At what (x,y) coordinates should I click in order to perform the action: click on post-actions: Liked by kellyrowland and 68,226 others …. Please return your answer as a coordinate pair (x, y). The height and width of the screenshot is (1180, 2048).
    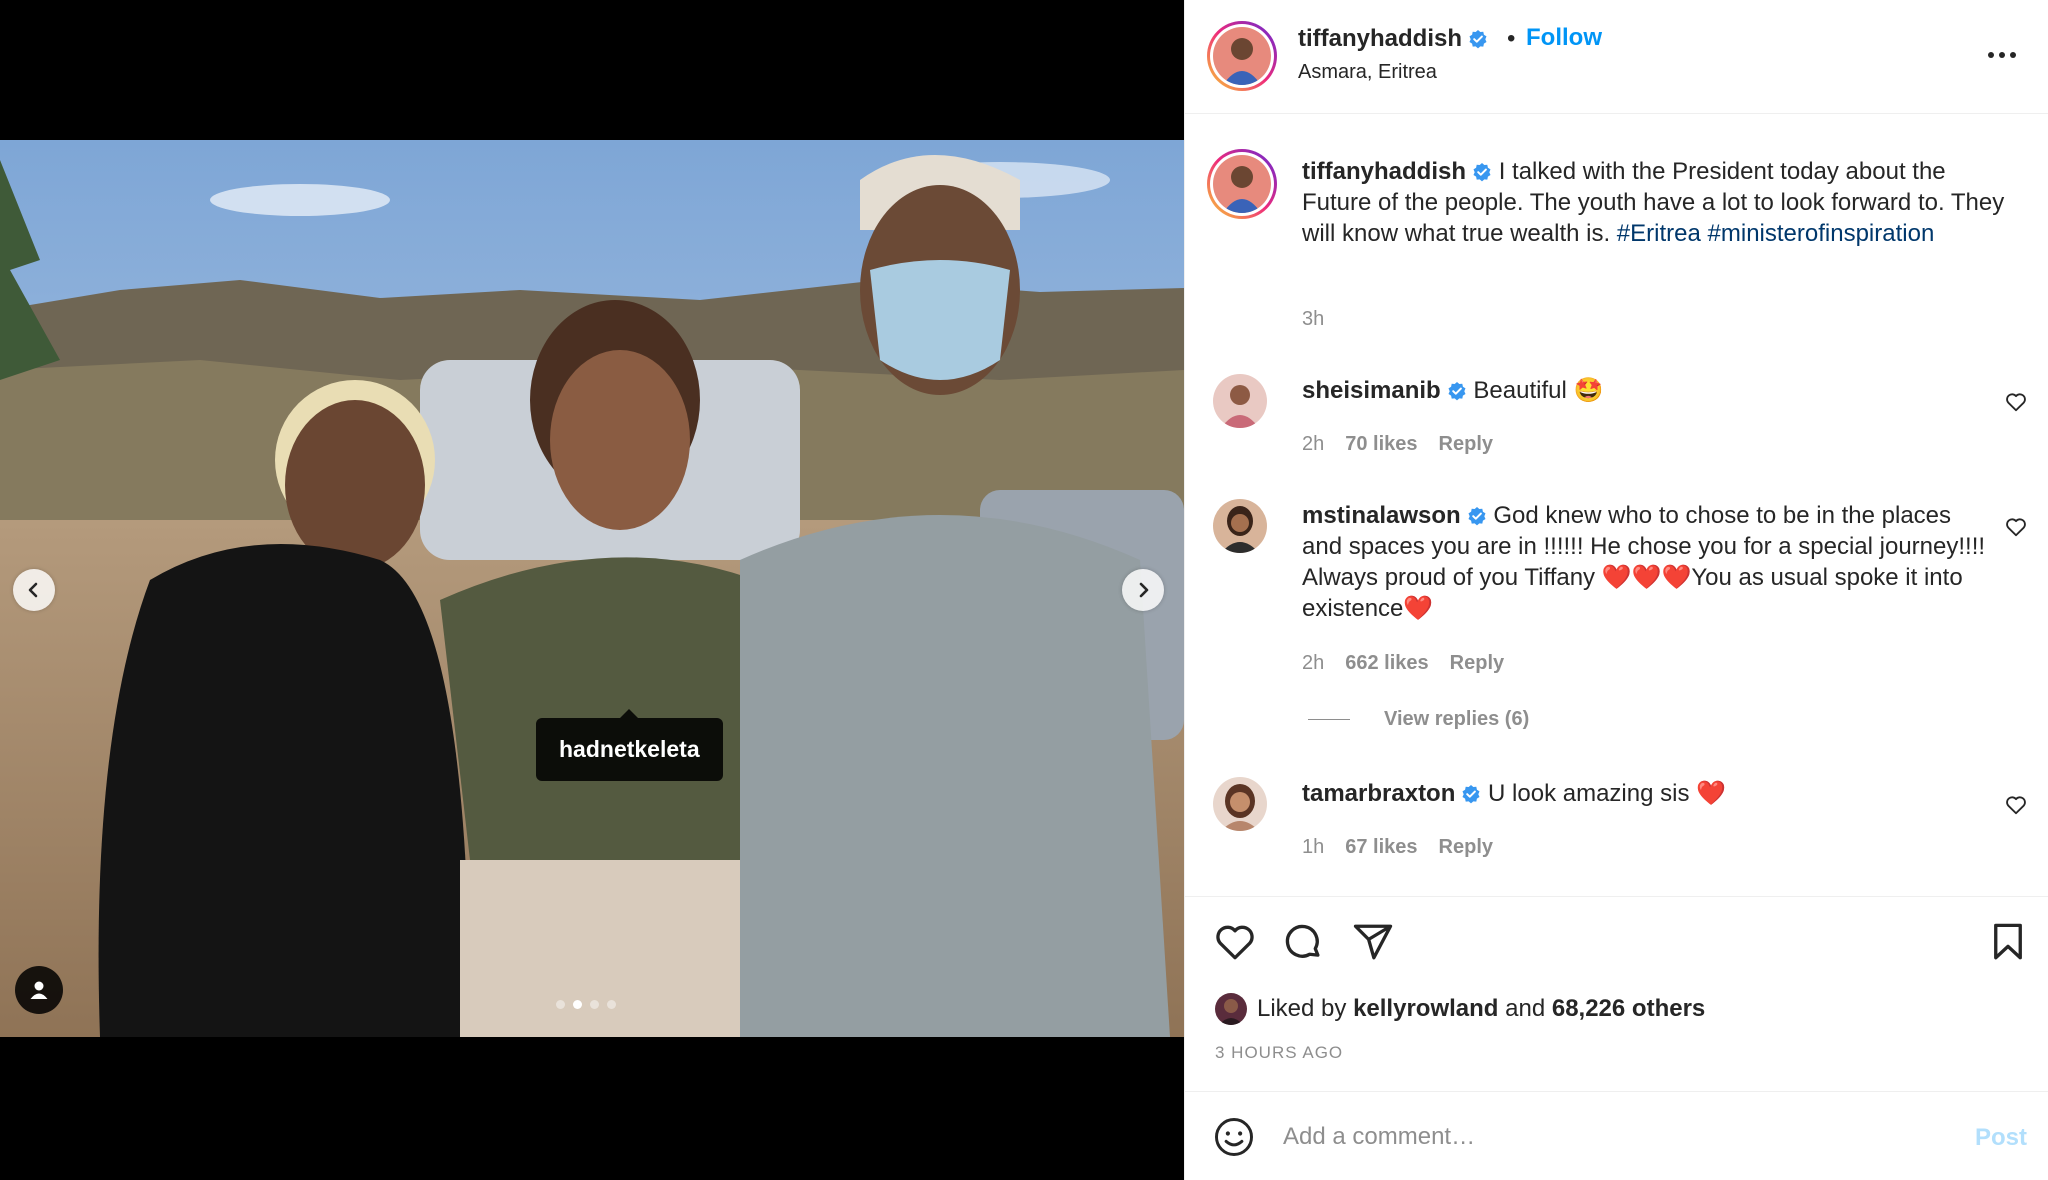
    Looking at the image, I should click on (1616, 993).